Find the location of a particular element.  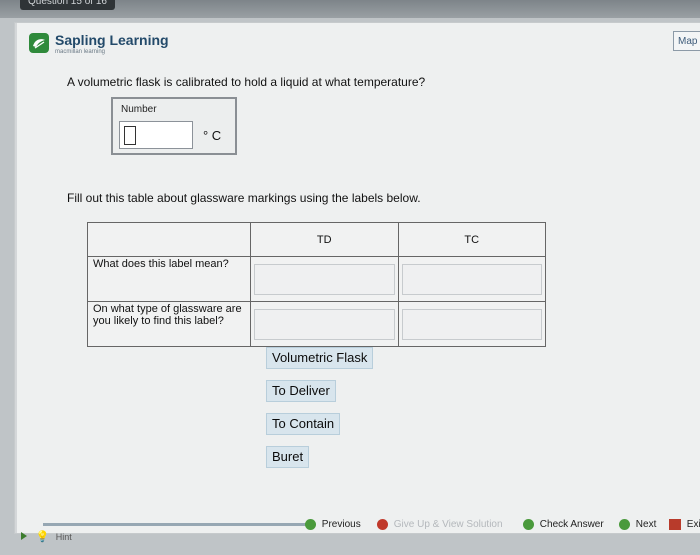

unit-label: ° C is located at coordinates (212, 135).